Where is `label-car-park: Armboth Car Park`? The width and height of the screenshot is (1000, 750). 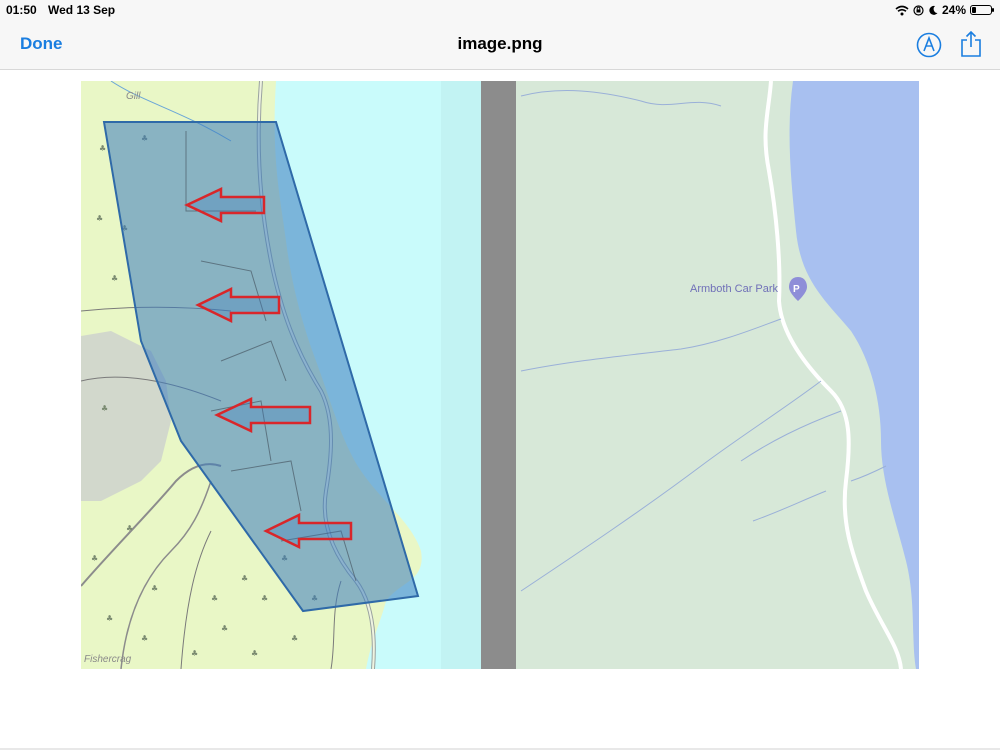
label-car-park: Armboth Car Park is located at coordinates (734, 289).